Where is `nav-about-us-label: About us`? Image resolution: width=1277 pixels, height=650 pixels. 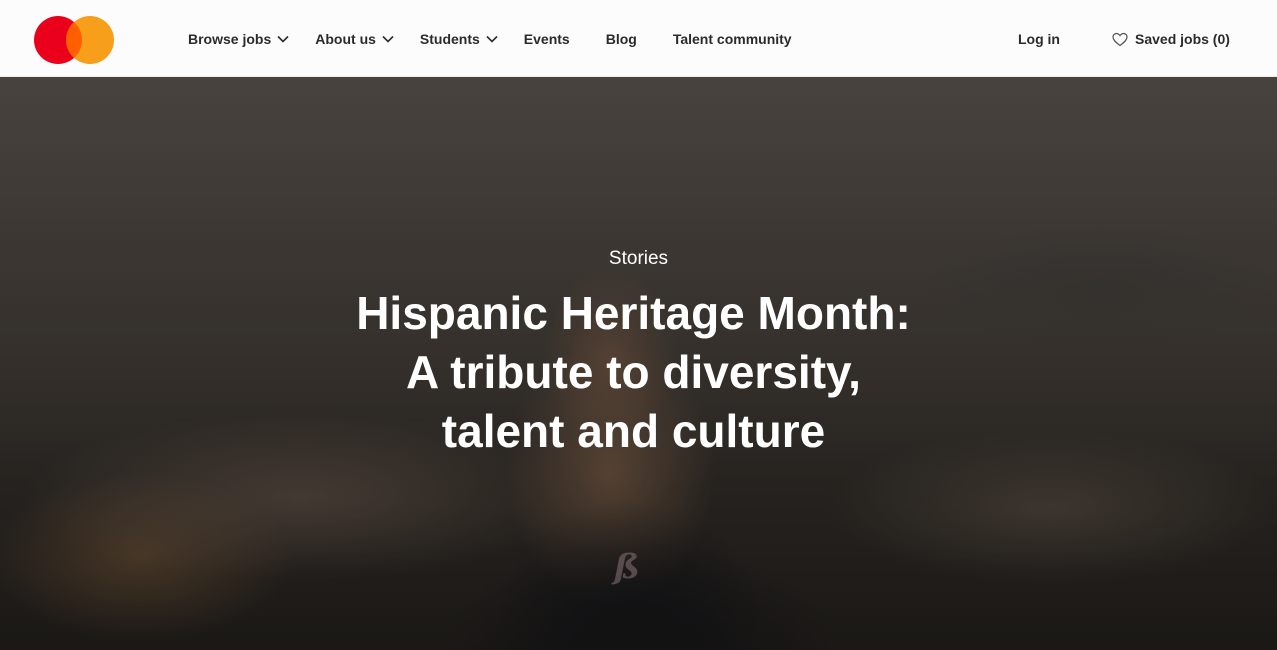
nav-about-us-label: About us is located at coordinates (345, 38).